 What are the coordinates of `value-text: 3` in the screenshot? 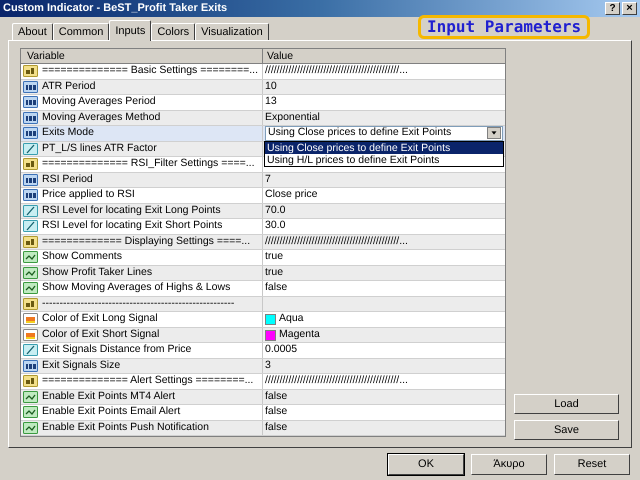 It's located at (268, 365).